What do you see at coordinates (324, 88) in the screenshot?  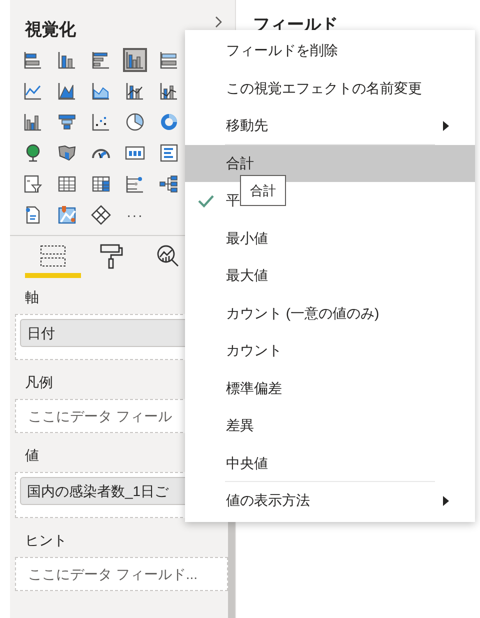 I see `menu-item-label: この視覚エフェクトの名前変更` at bounding box center [324, 88].